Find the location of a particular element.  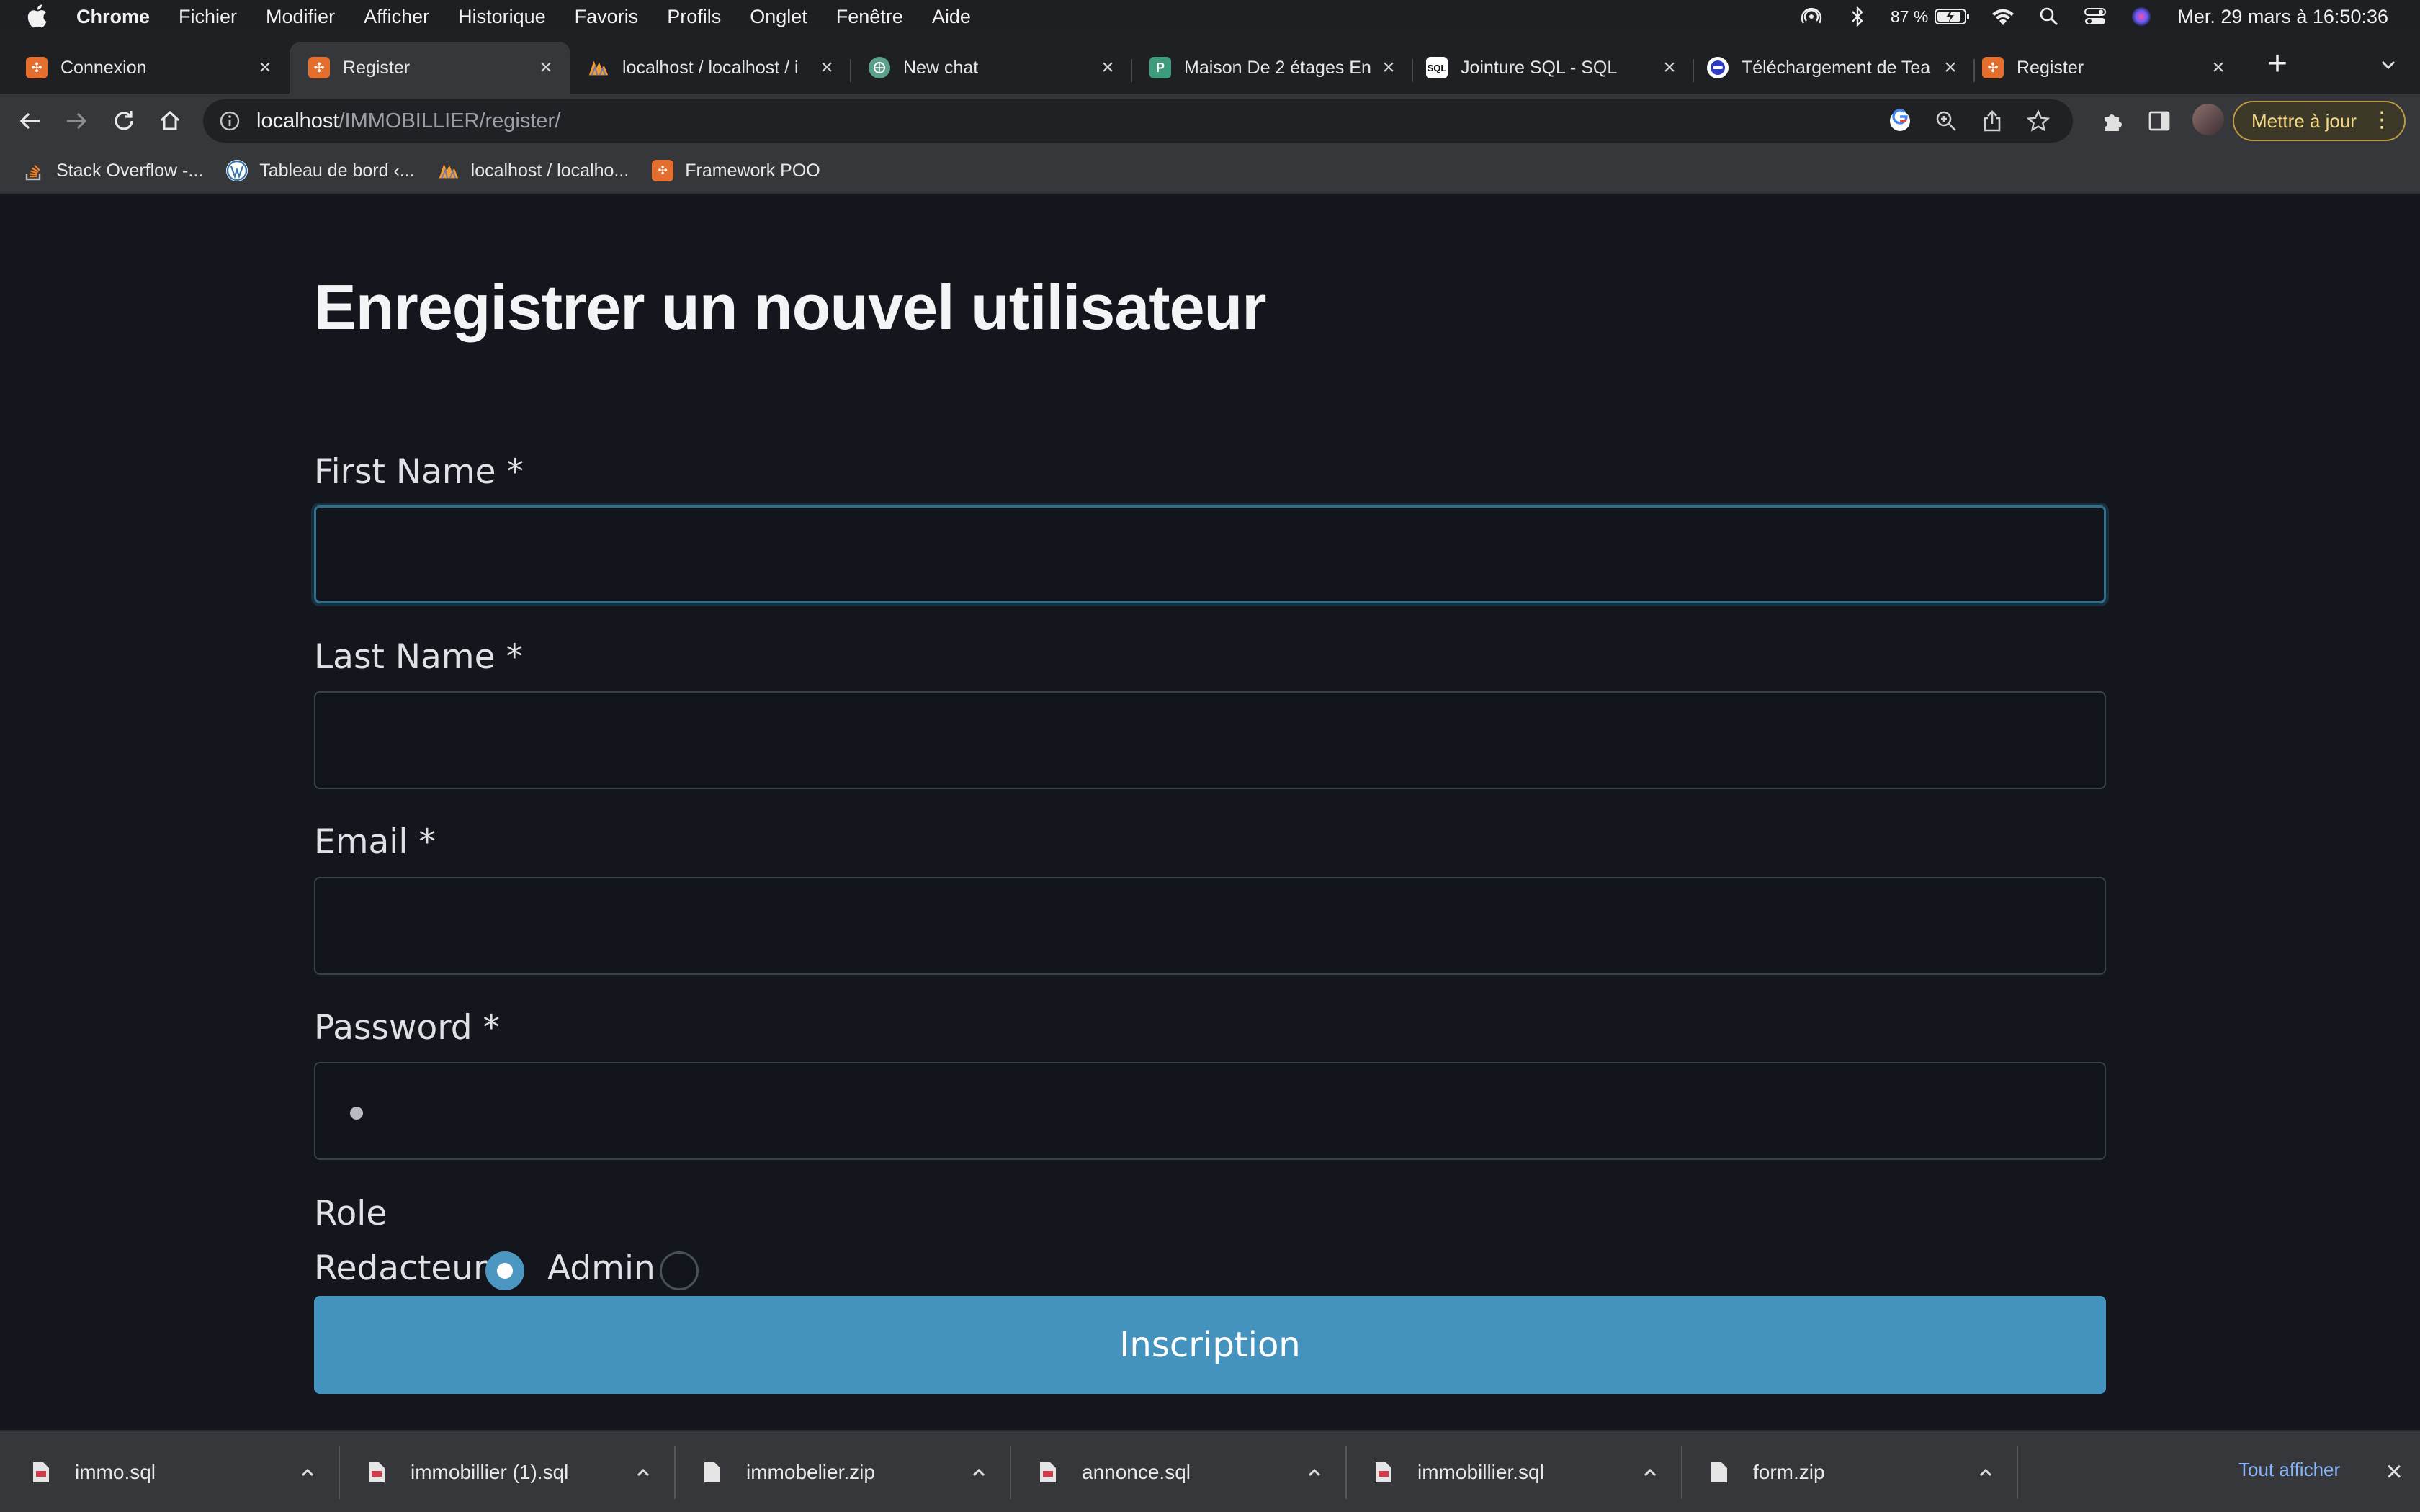

tab-title: localhost / localhost / i is located at coordinates (710, 67).